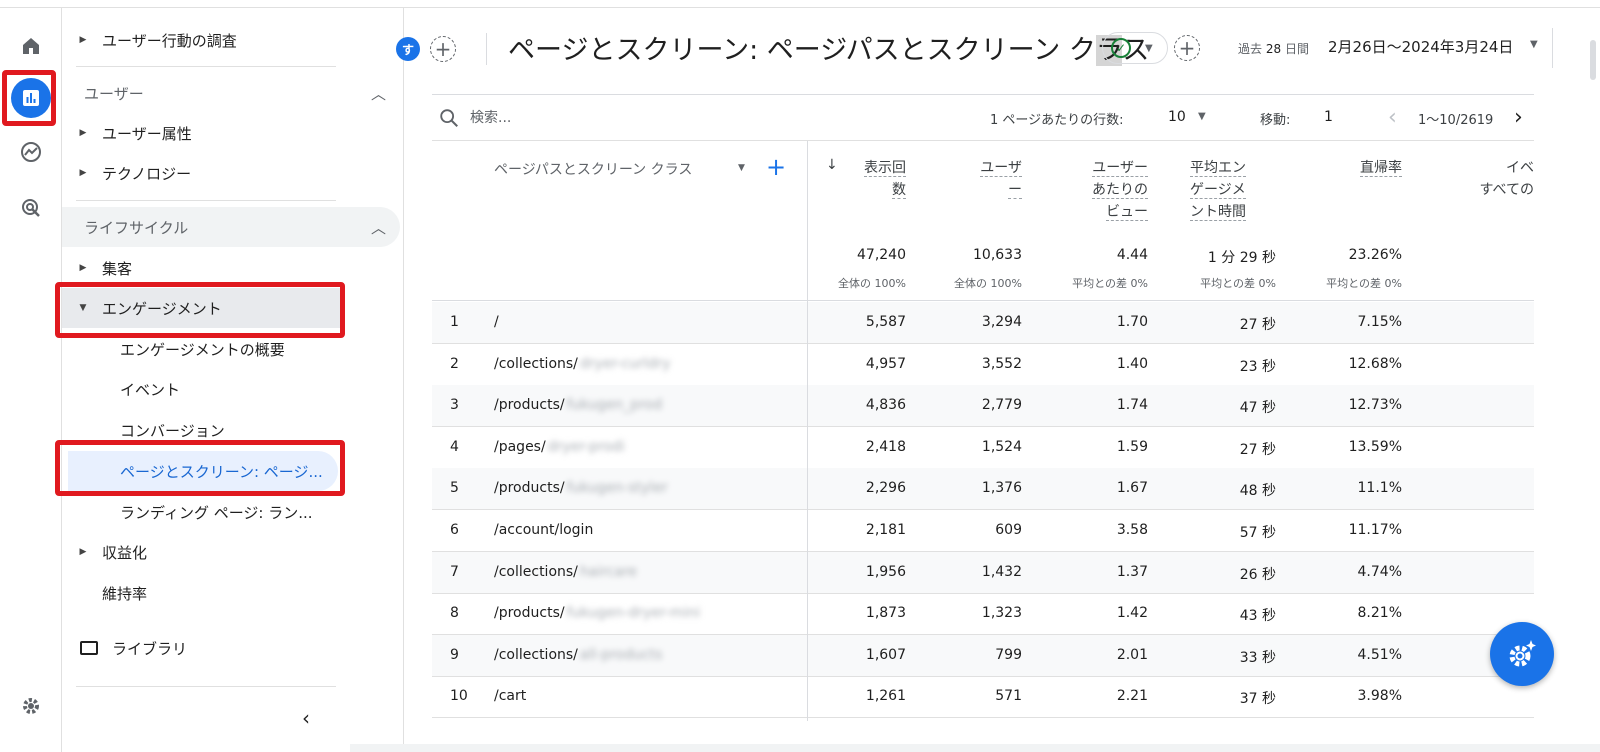 This screenshot has width=1600, height=752. I want to click on nav-item-label: ライブラリ, so click(150, 648).